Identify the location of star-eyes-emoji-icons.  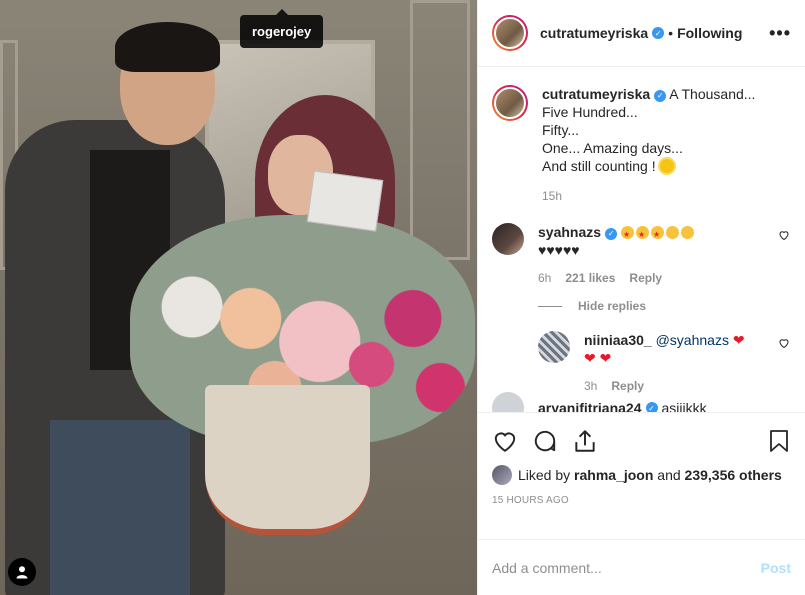
(658, 234).